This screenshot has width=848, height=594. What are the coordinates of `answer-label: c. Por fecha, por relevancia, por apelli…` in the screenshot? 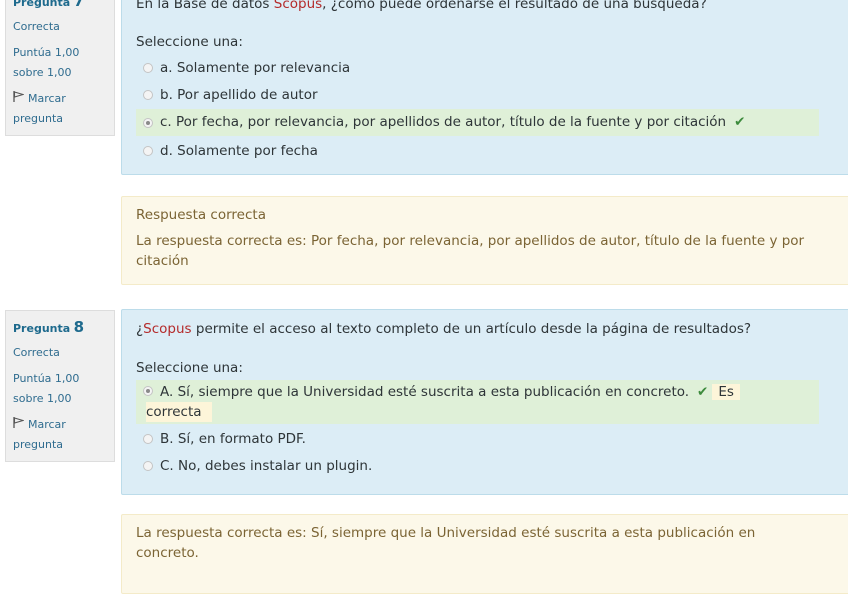 It's located at (443, 122).